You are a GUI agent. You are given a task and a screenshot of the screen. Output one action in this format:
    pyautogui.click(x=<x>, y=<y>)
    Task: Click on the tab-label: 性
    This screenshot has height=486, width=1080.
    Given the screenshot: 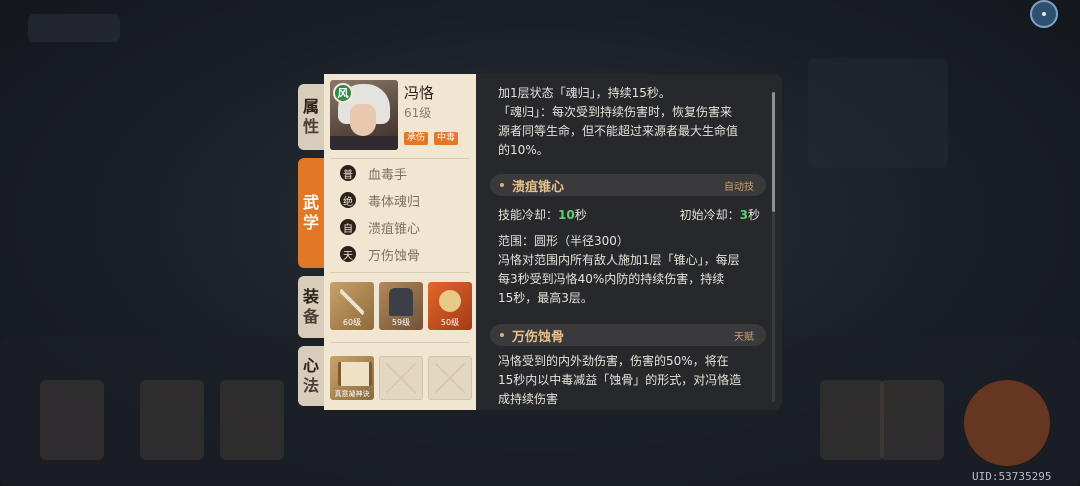 What is the action you would take?
    pyautogui.click(x=310, y=126)
    